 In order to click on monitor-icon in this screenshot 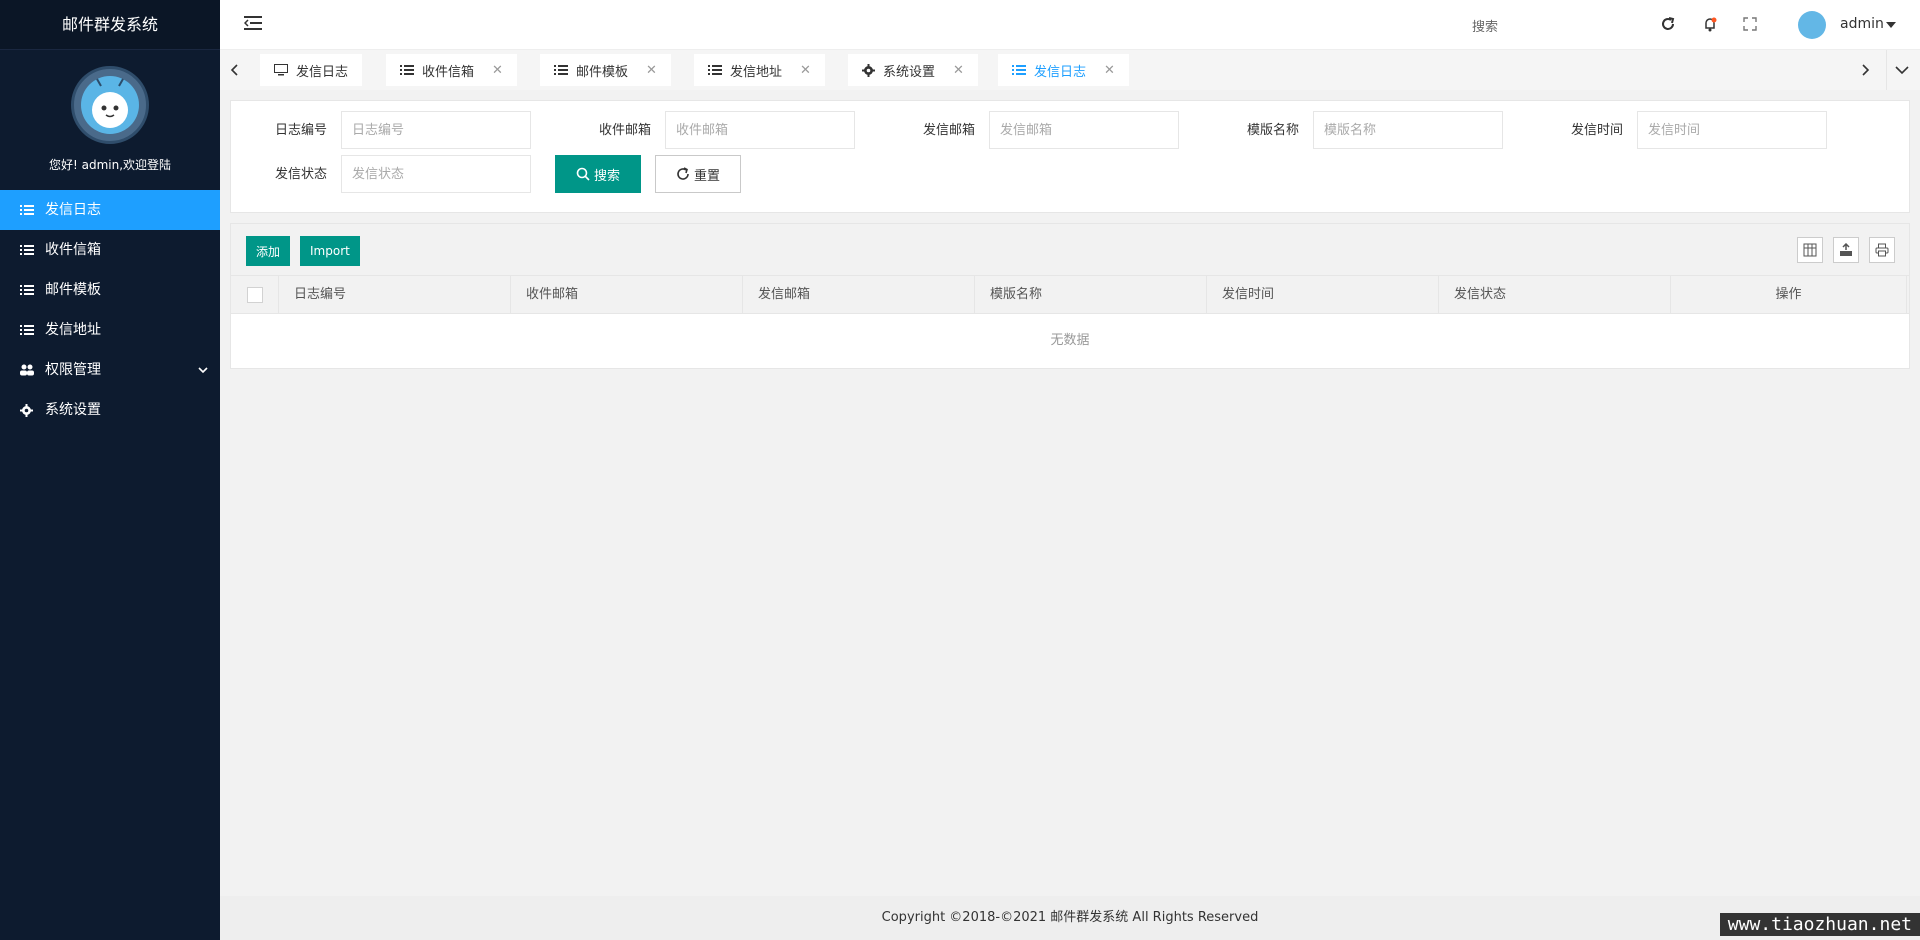, I will do `click(281, 70)`.